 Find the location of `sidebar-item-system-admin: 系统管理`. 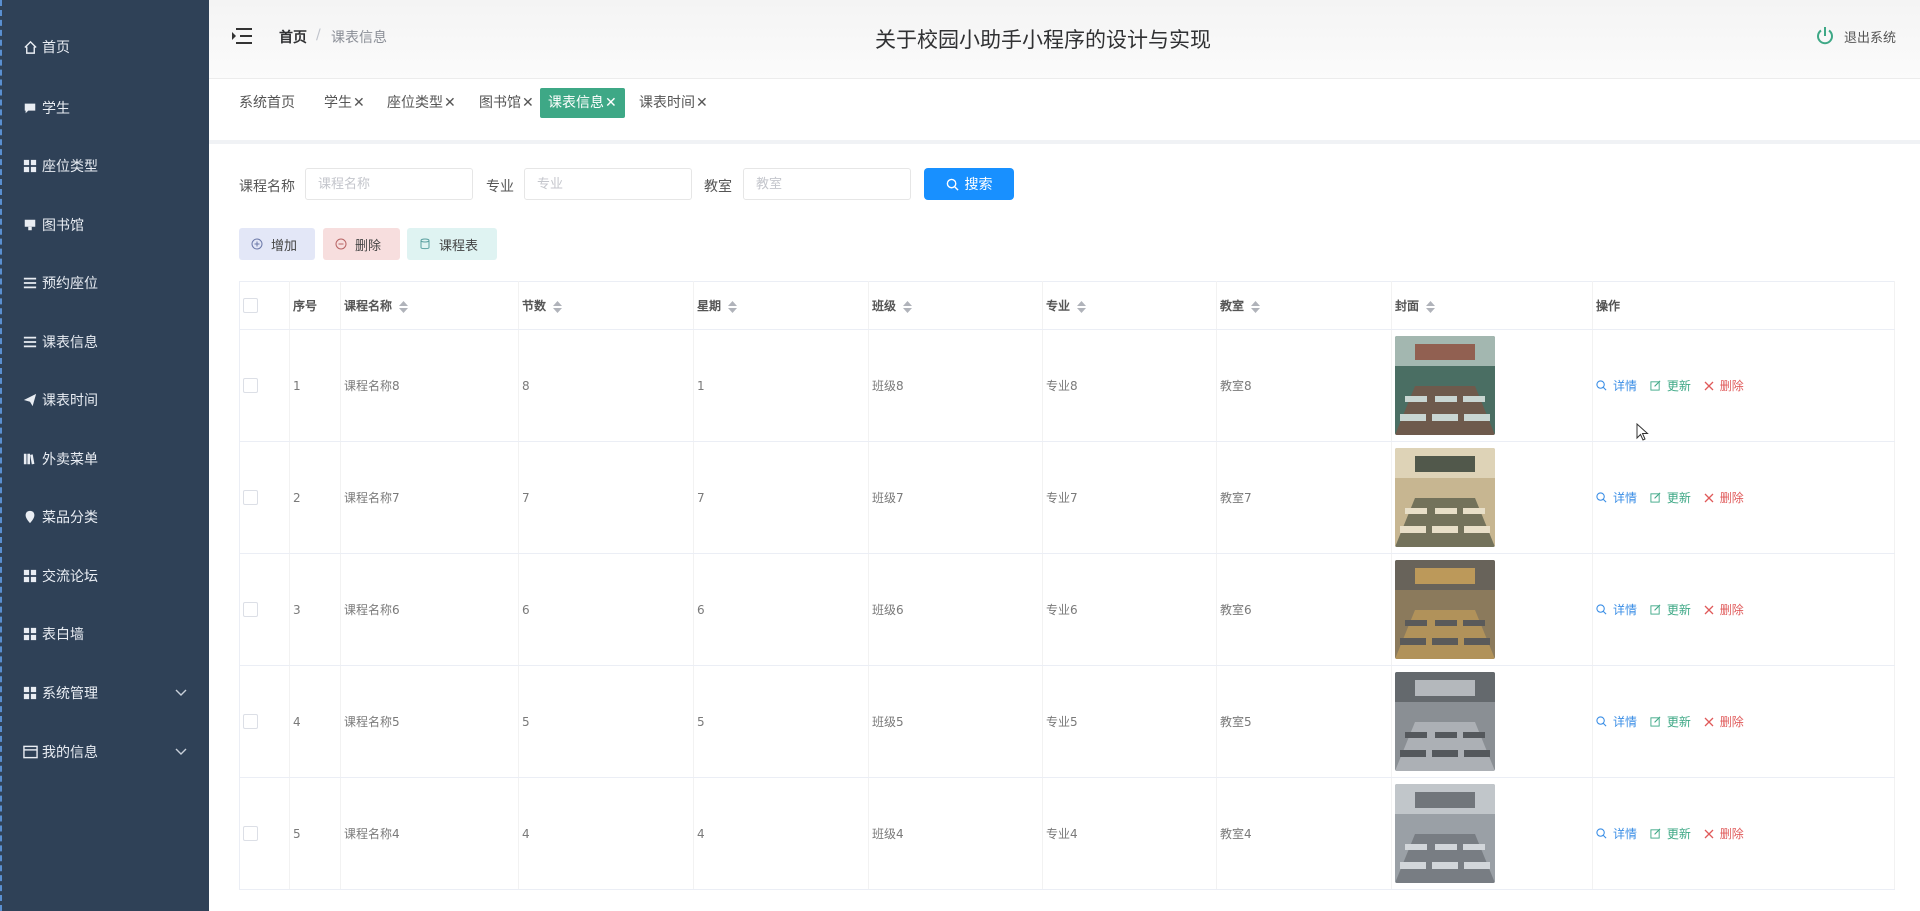

sidebar-item-system-admin: 系统管理 is located at coordinates (105, 693).